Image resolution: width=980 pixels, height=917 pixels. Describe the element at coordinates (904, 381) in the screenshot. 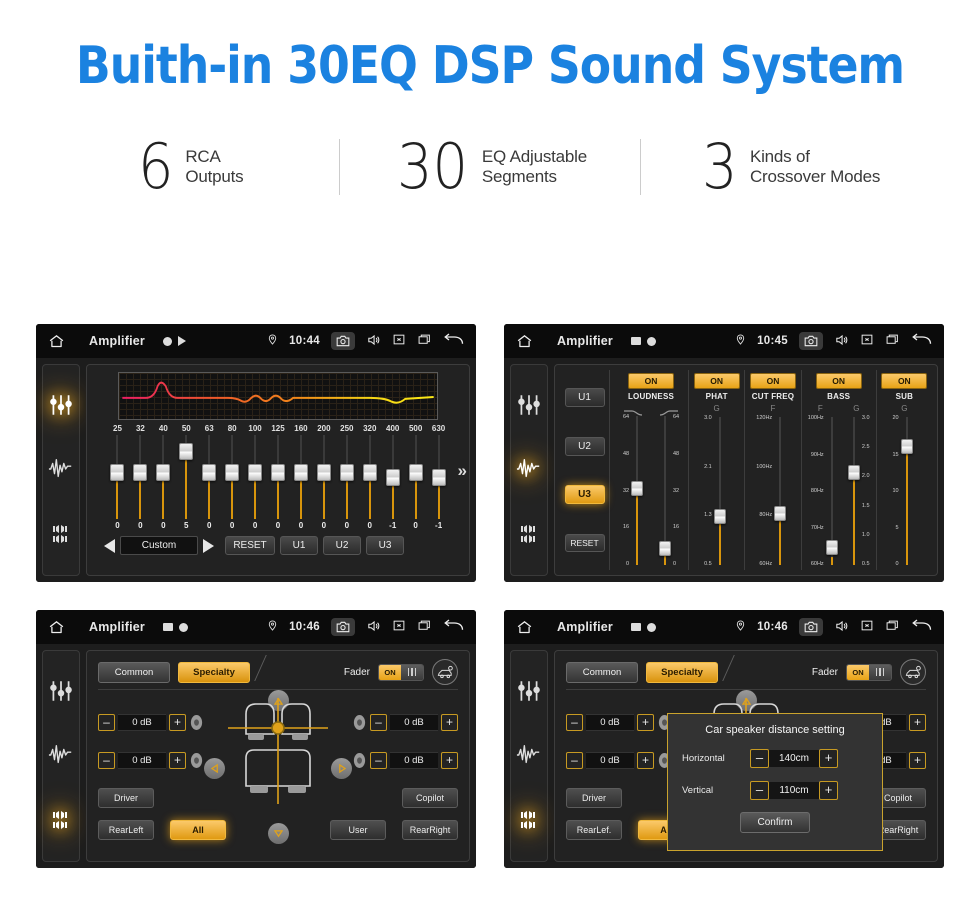

I see `sub-on-button: ON` at that location.